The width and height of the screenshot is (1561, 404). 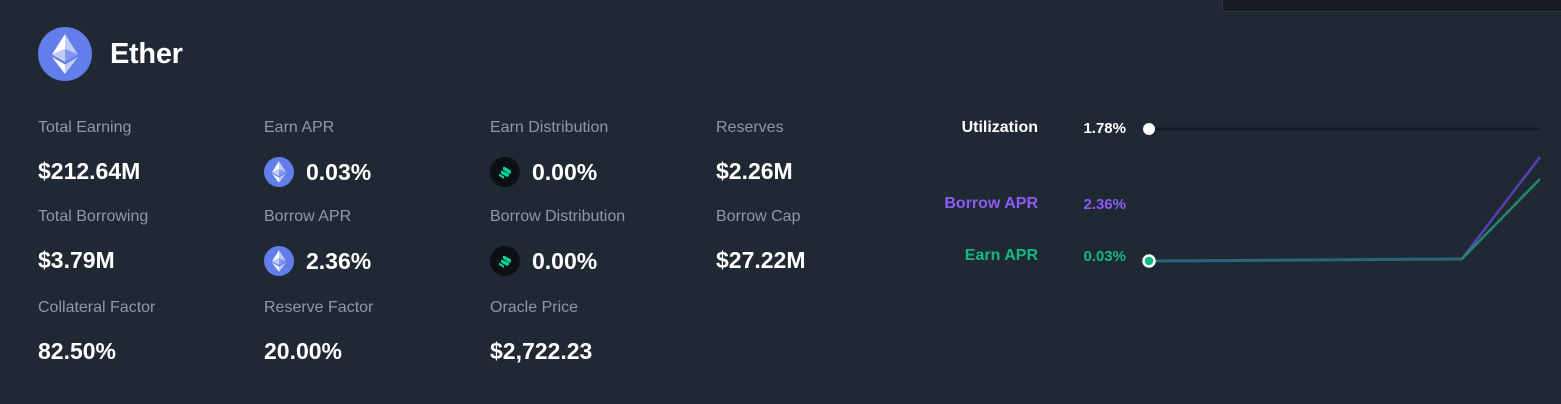 I want to click on earn-apr-curve, so click(x=1500, y=219).